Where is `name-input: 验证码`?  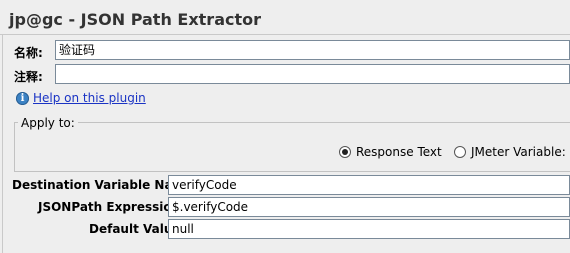 name-input: 验证码 is located at coordinates (312, 50).